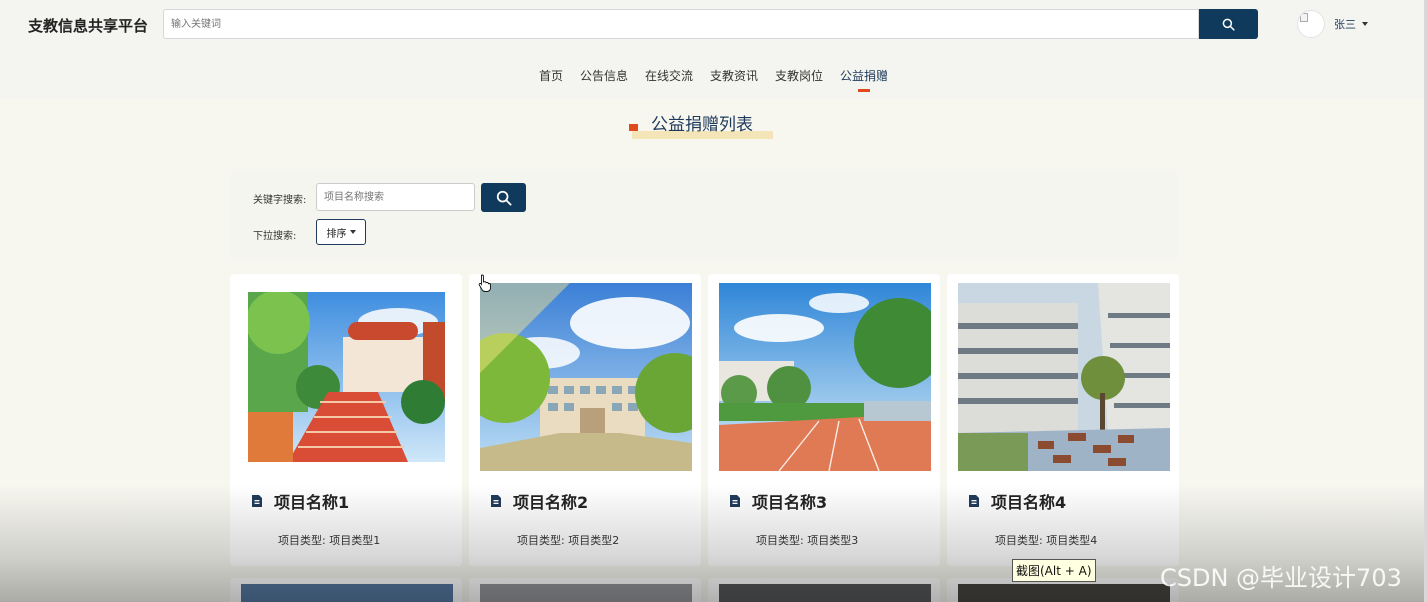 The height and width of the screenshot is (602, 1427). I want to click on project-type: 项目类型: 项目类型4, so click(1046, 540).